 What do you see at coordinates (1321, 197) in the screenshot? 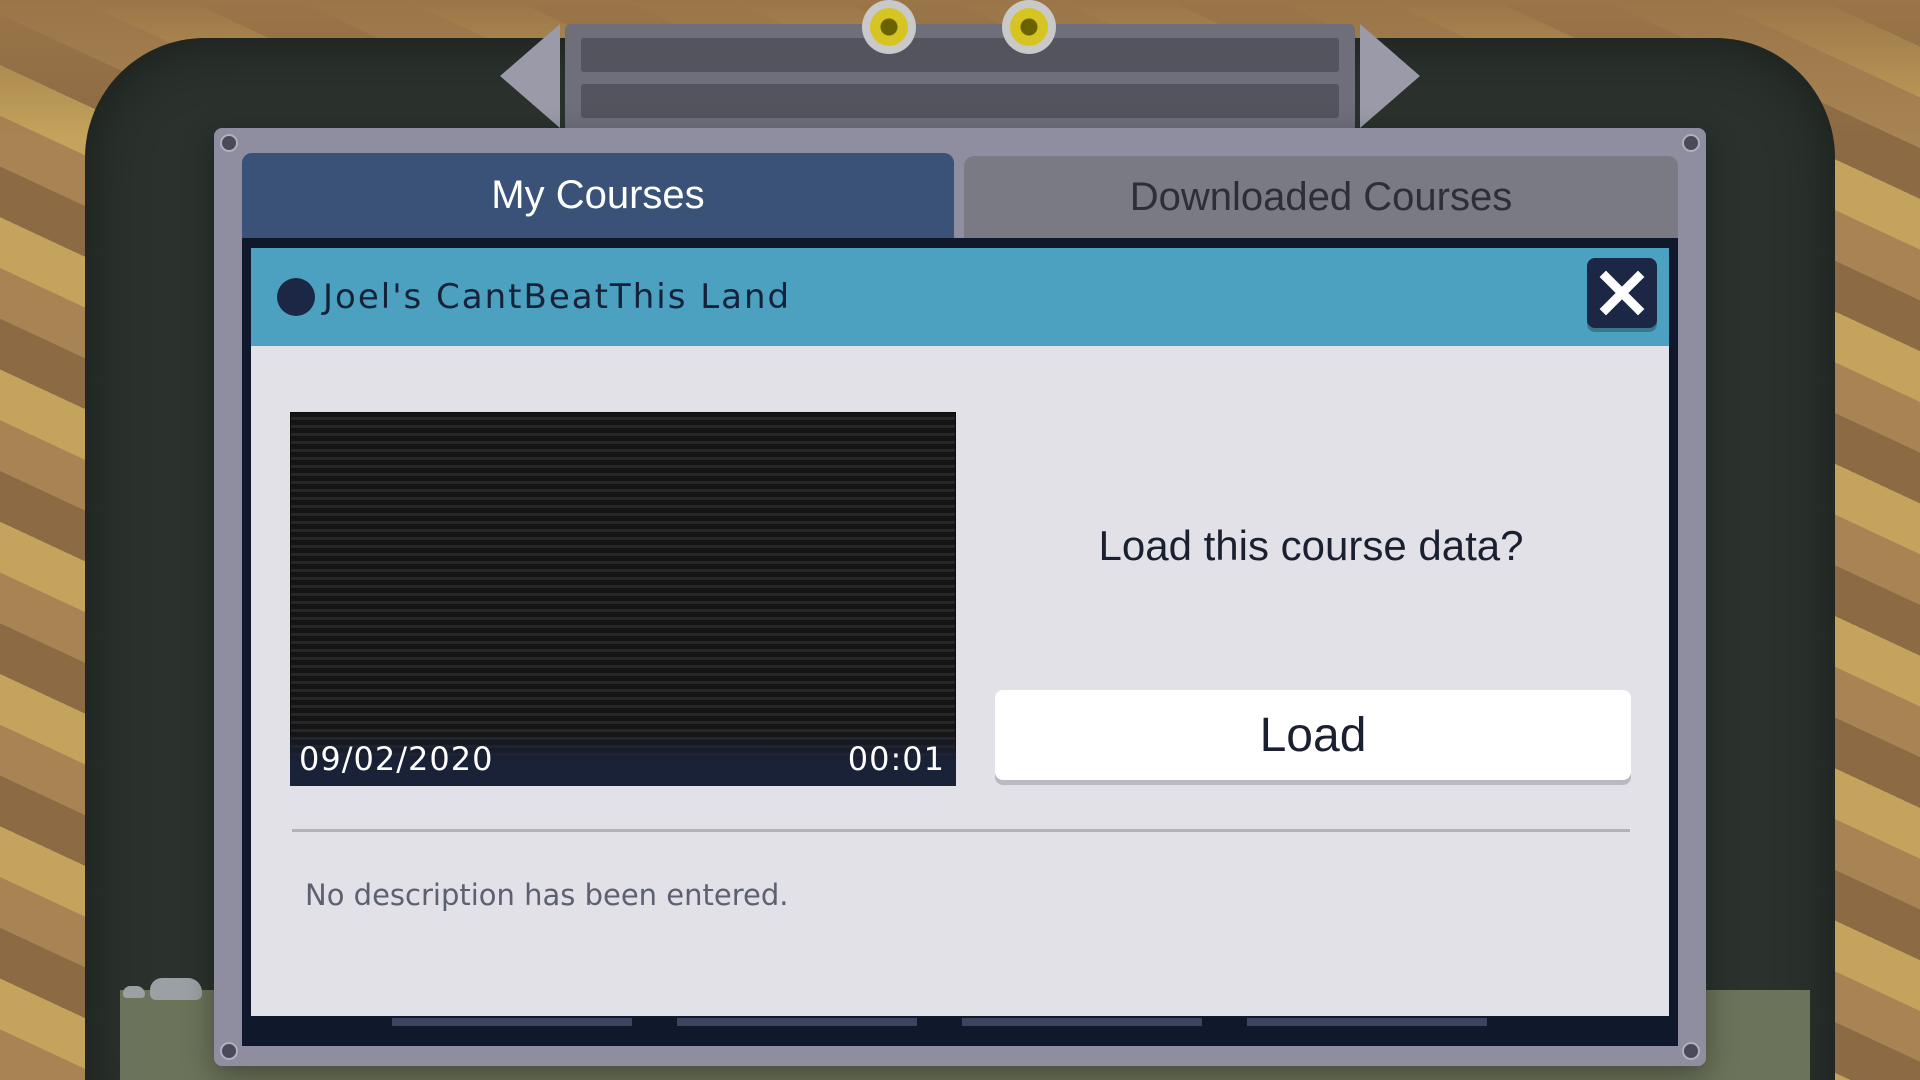
I see `tab-downloaded-courses: Downloaded Courses` at bounding box center [1321, 197].